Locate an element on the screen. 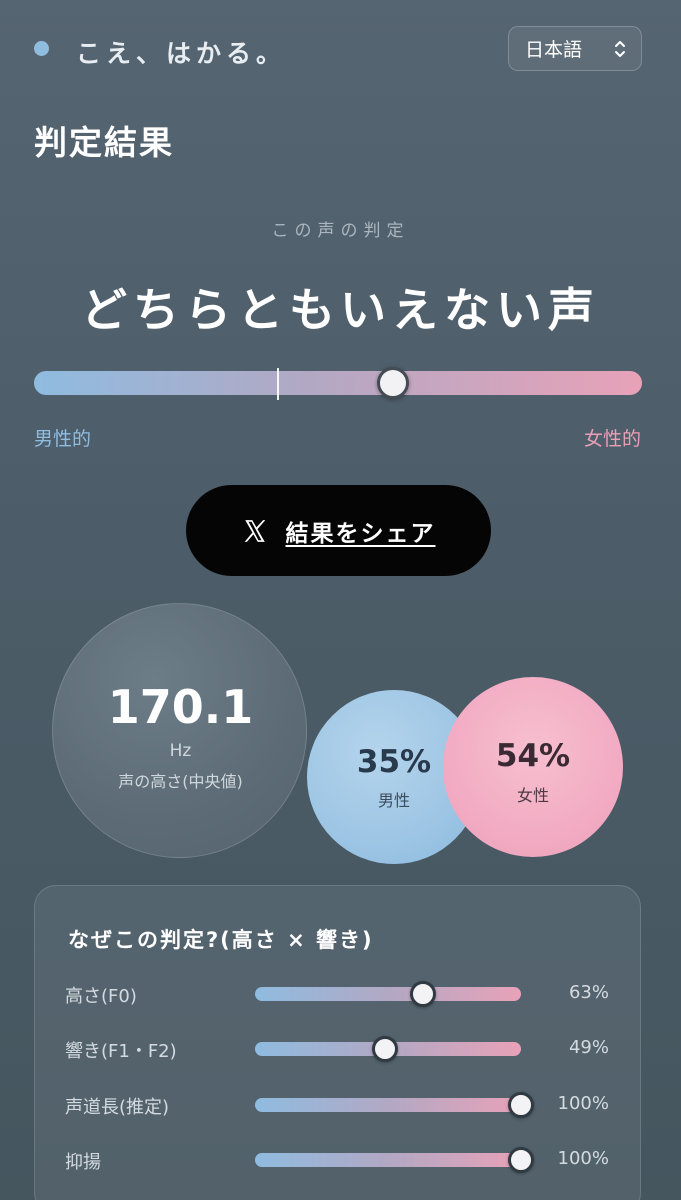 The image size is (681, 1200). metric-label: 高さ(F0) is located at coordinates (101, 996).